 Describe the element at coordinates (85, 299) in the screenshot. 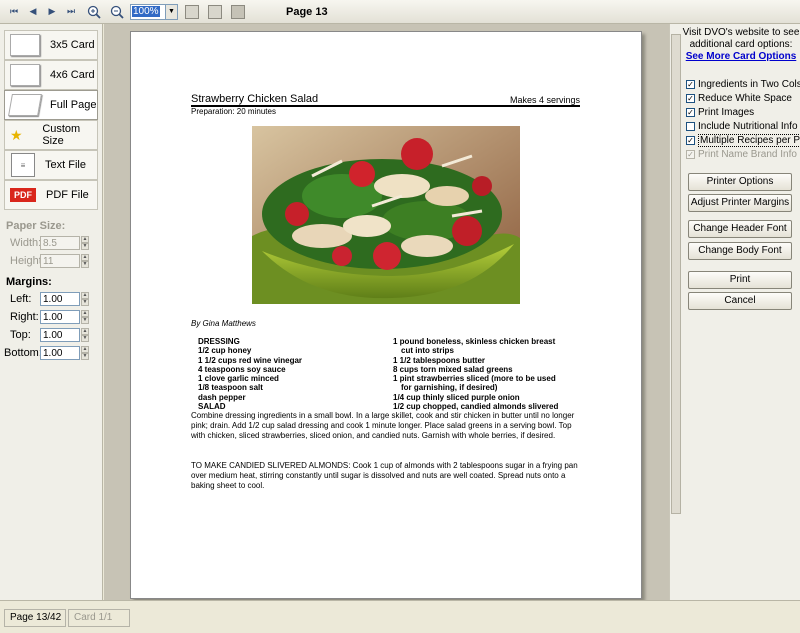

I see `margin-left-spinner: ▲ ▼` at that location.